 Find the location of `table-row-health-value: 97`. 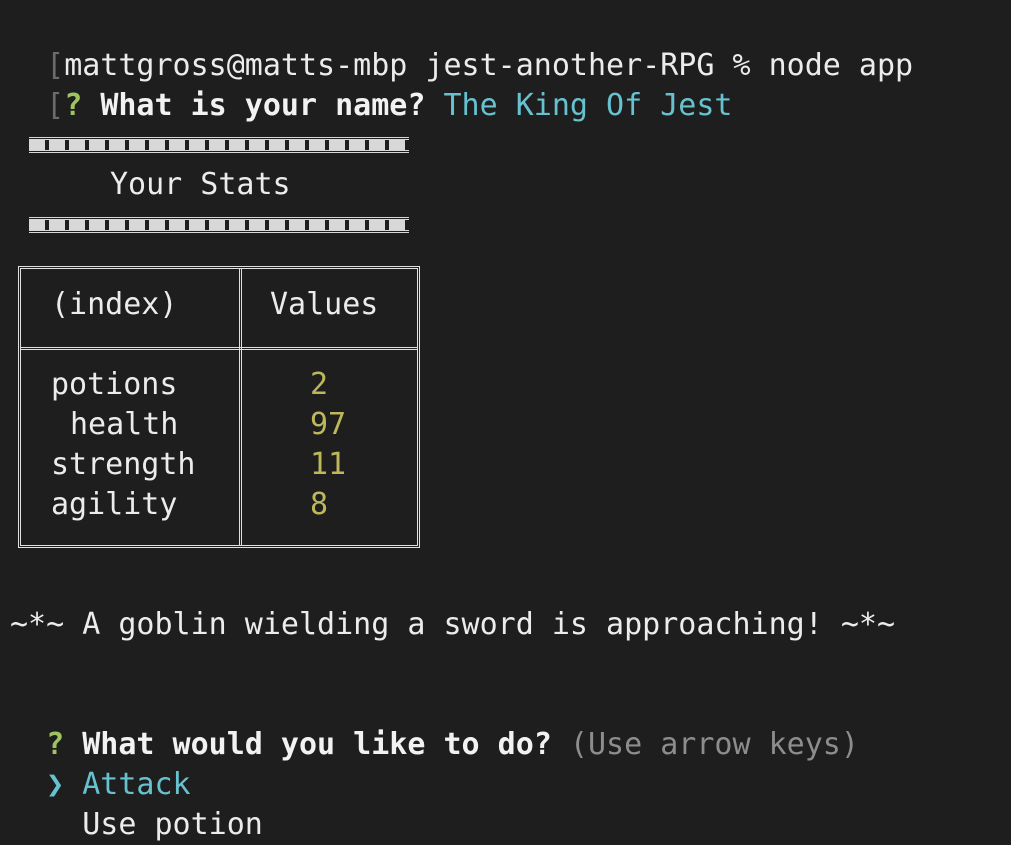

table-row-health-value: 97 is located at coordinates (328, 424).